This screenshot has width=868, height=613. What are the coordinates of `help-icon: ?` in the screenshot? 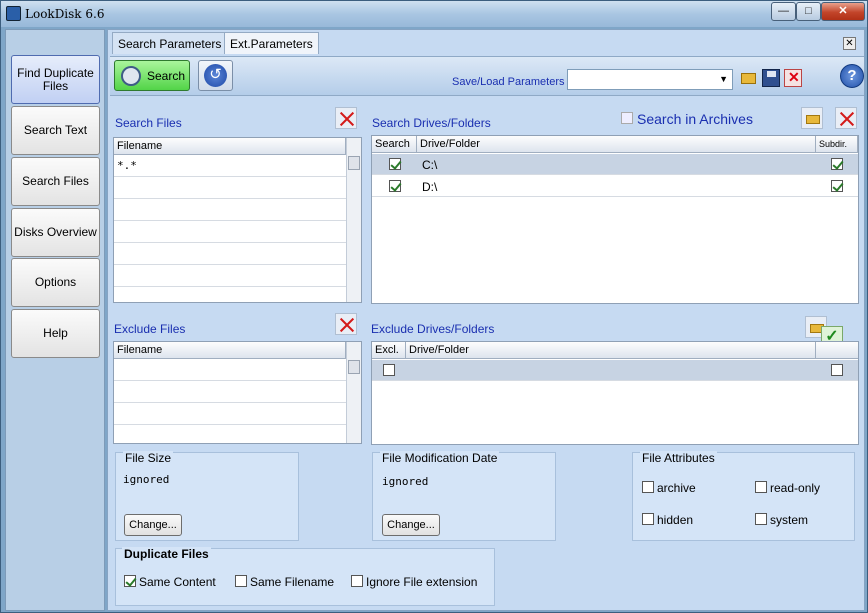 It's located at (852, 76).